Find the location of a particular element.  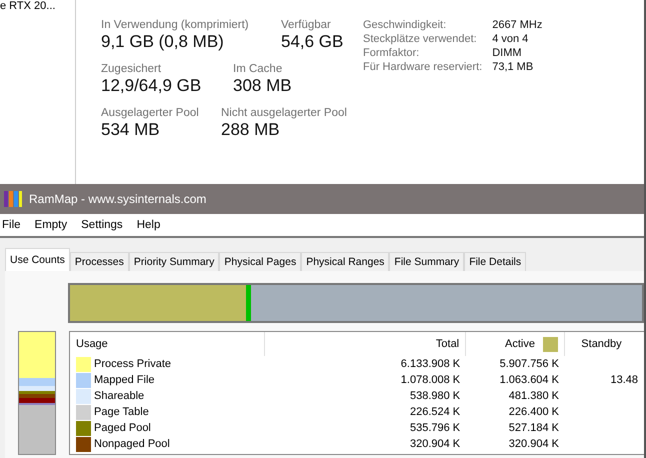

tab: Physical Pages is located at coordinates (260, 261).